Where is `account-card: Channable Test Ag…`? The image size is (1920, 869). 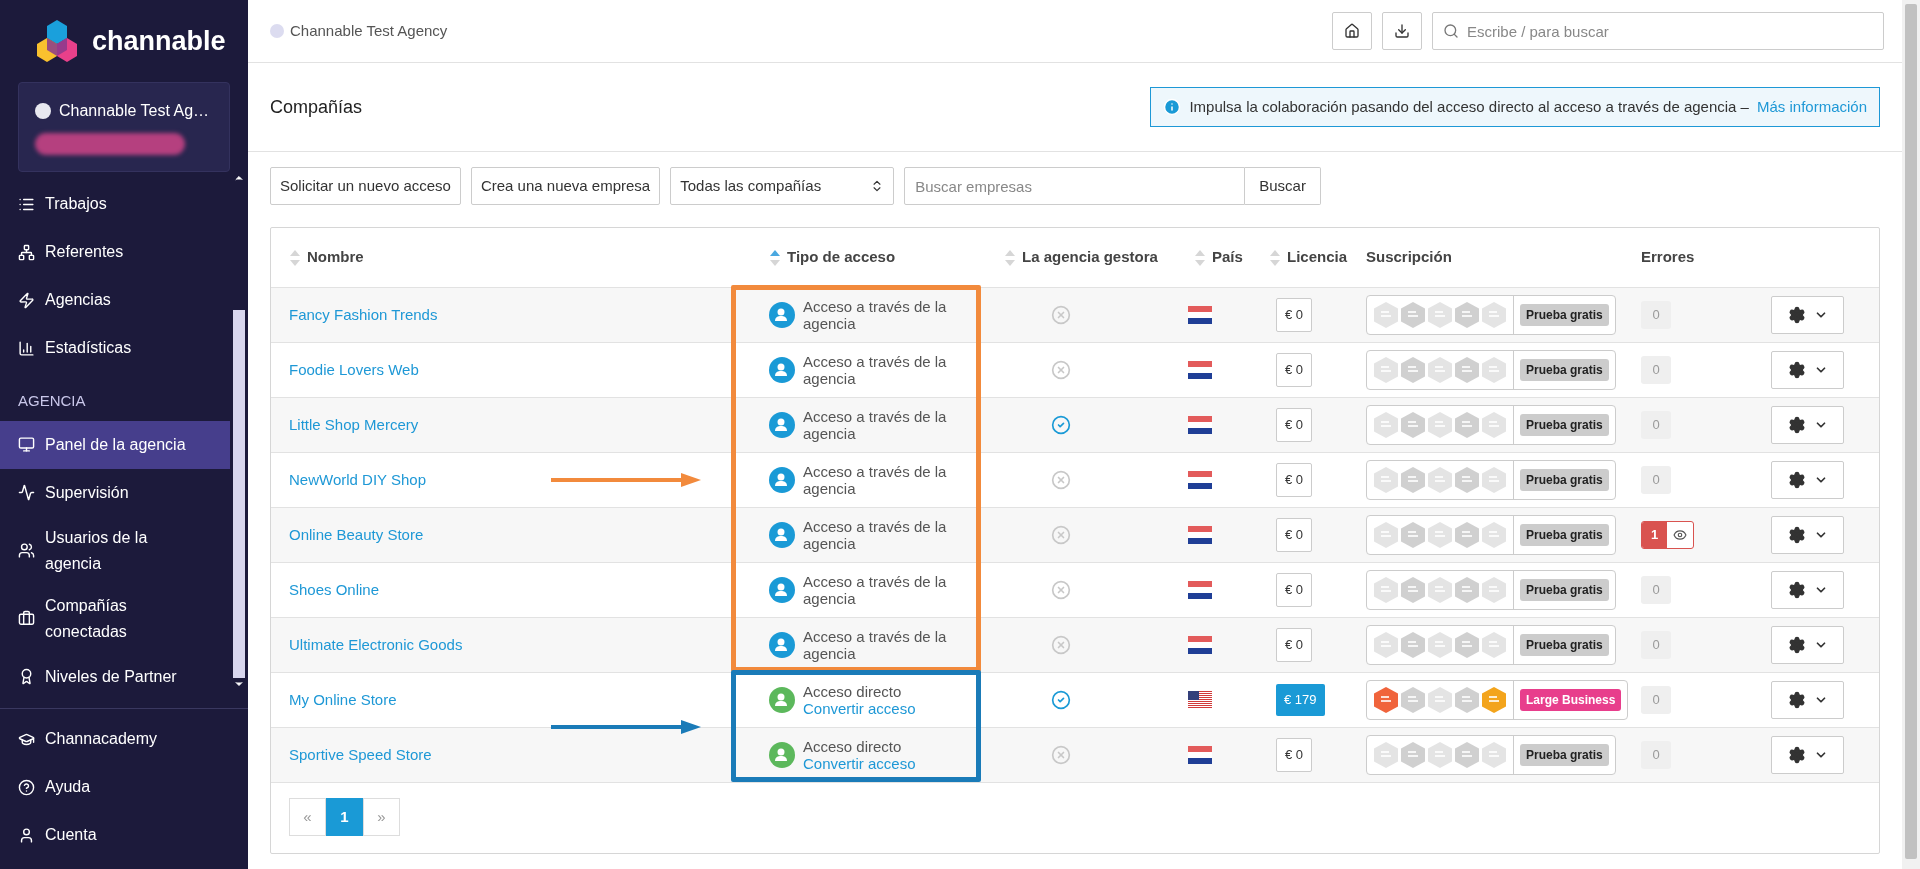
account-card: Channable Test Ag… is located at coordinates (124, 127).